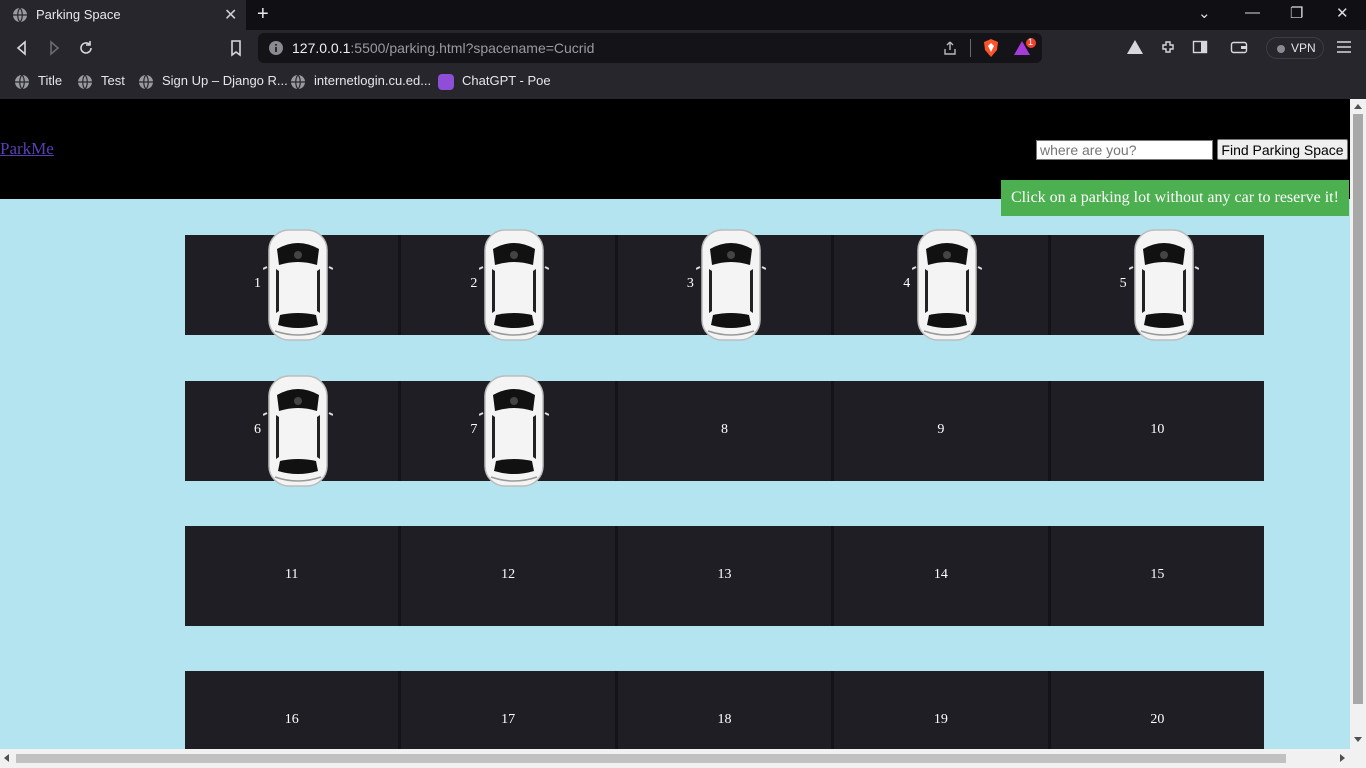  What do you see at coordinates (1282, 149) in the screenshot?
I see `find-parking-button: Find Parking Space` at bounding box center [1282, 149].